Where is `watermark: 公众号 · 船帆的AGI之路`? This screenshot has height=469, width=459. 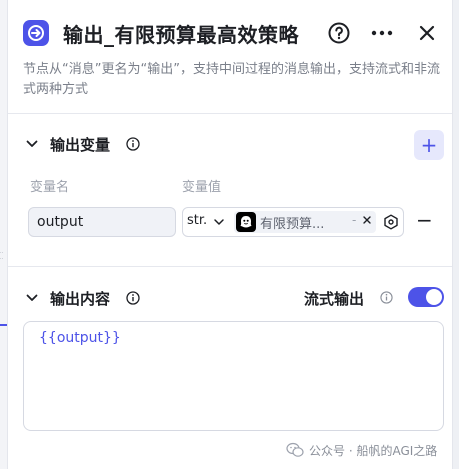 watermark: 公众号 · 船帆的AGI之路 is located at coordinates (361, 450).